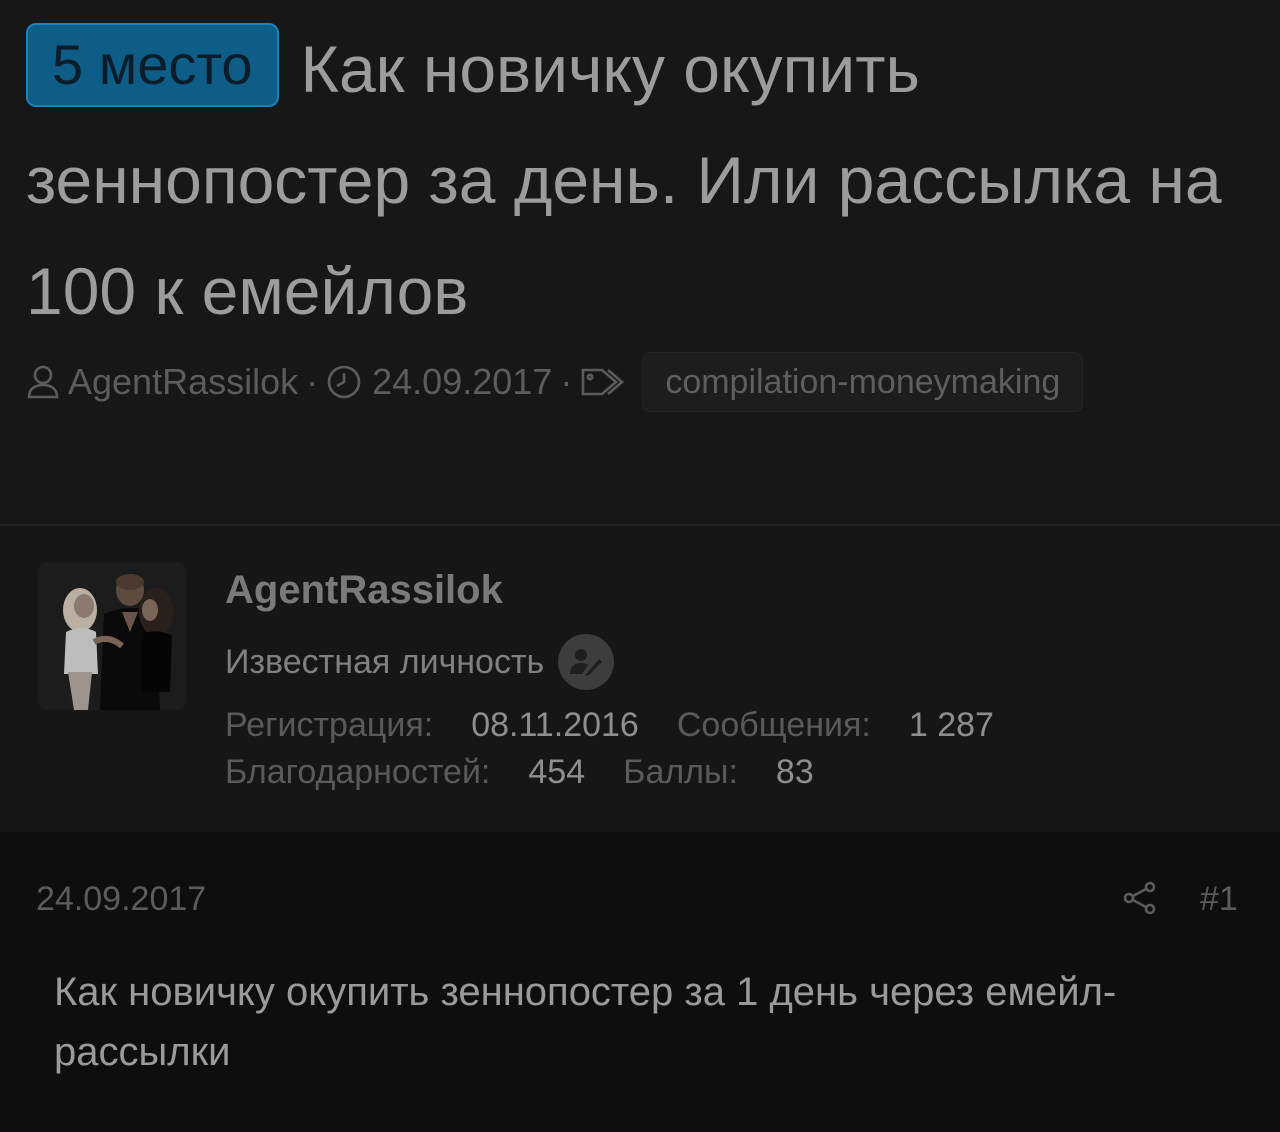  What do you see at coordinates (121, 899) in the screenshot?
I see `post-date-link: 24.09.2017` at bounding box center [121, 899].